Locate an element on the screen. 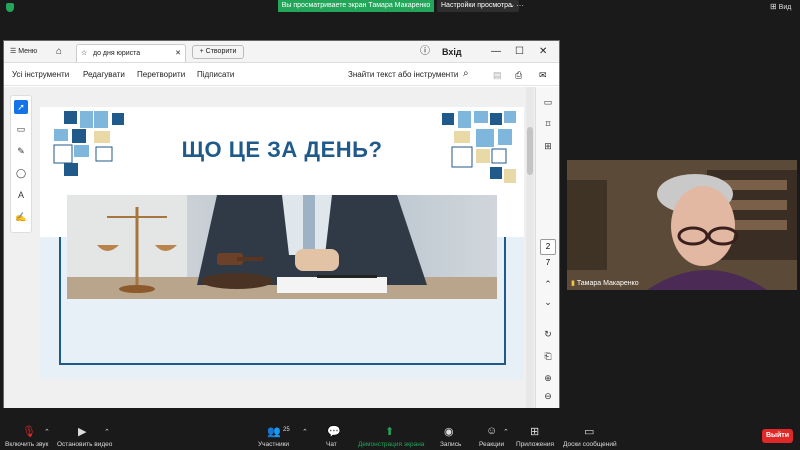 The width and height of the screenshot is (800, 450). more-options-icon: ⋯ is located at coordinates (520, 5).